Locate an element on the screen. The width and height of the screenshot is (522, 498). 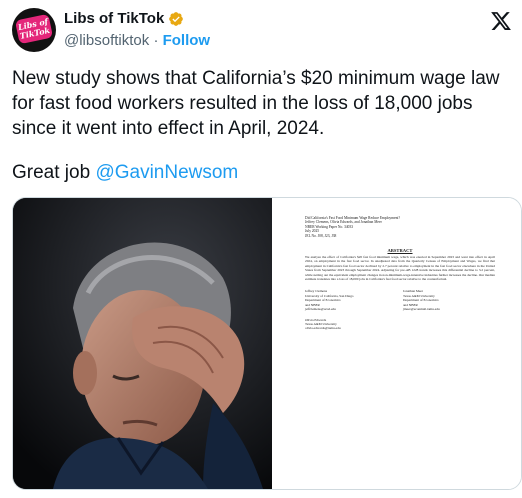
tweet-text-followup: Great job @GavinNewsom is located at coordinates (125, 172).